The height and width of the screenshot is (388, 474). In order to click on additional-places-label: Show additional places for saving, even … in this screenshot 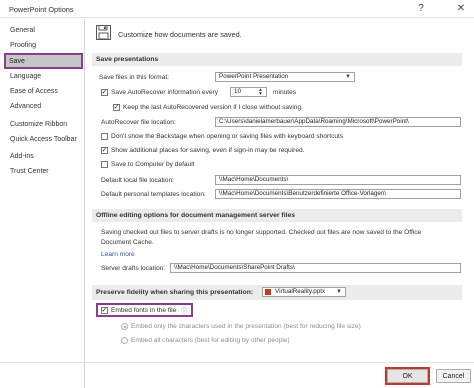, I will do `click(208, 150)`.